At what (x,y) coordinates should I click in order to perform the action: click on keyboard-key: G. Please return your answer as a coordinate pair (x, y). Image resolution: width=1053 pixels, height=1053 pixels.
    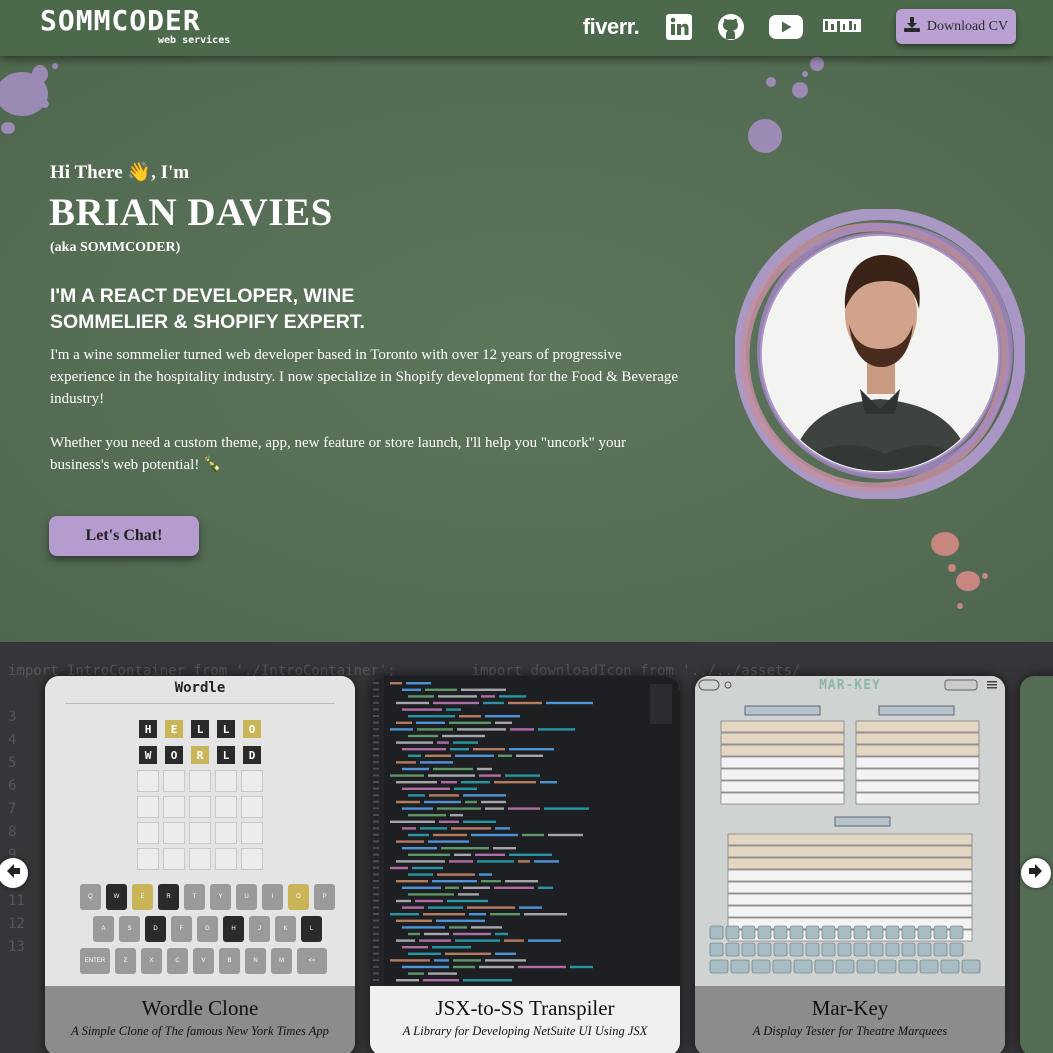
    Looking at the image, I should click on (207, 929).